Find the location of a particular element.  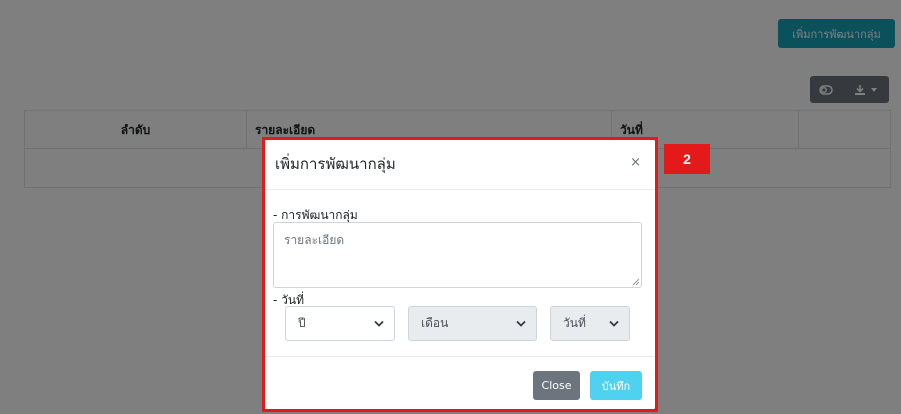

day-select: วันที่ is located at coordinates (590, 323).